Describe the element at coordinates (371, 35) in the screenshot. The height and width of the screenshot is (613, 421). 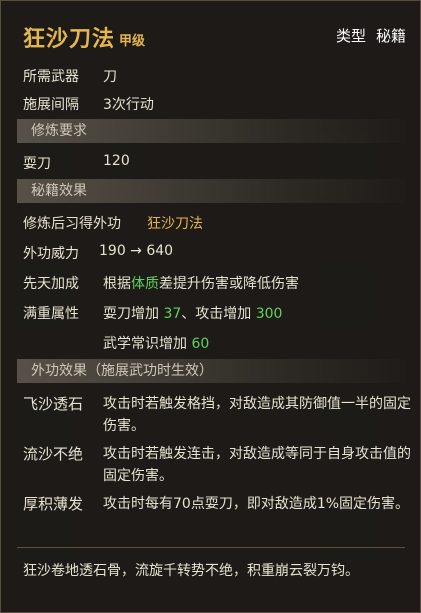
I see `skill-type: 类型 秘籍` at that location.